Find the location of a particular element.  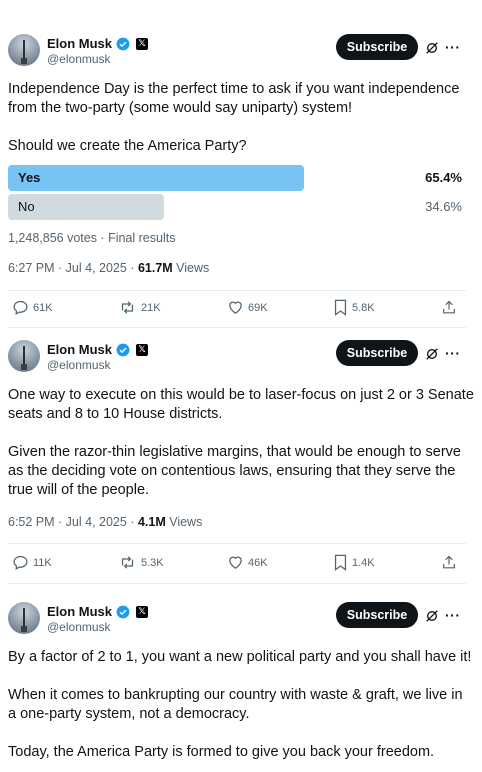

tweet-timestamp: 6:27 PM · Jul 4, 2025 · 61.7M Views is located at coordinates (108, 268).